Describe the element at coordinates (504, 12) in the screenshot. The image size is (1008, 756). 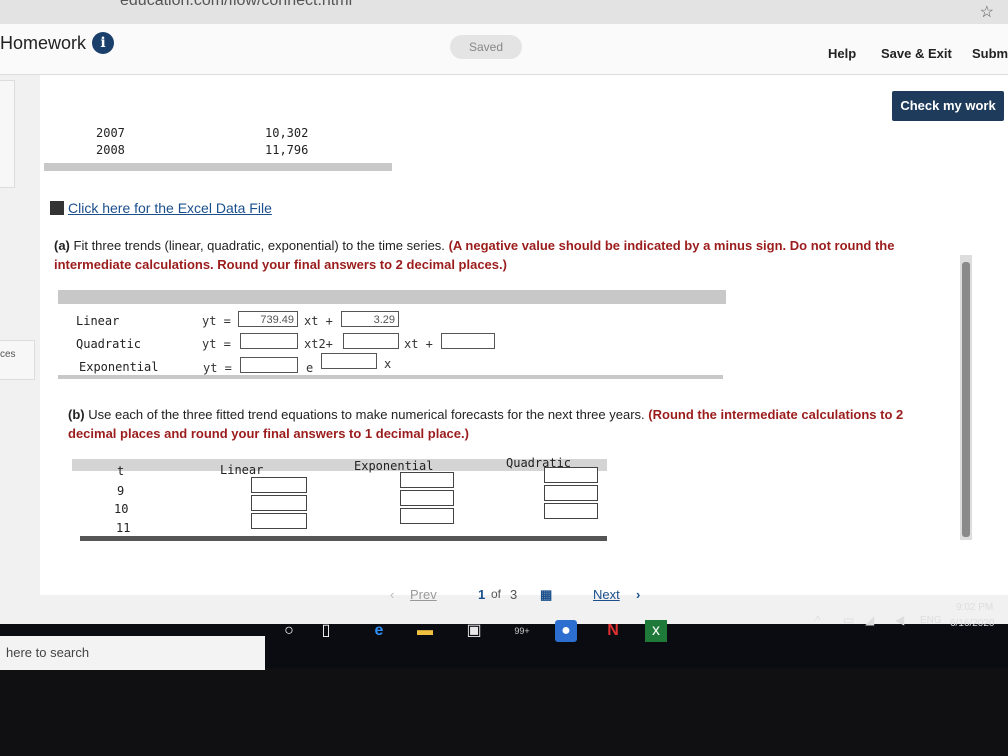
I see `address-bar: education.com/flow/connect.html ☆` at that location.